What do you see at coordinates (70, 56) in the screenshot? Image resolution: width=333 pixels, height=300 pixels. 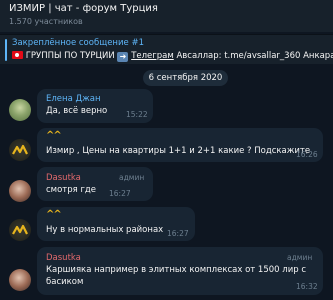 I see `pinned-text-groups: ГРУППЫ ПО ТУРЦИИ` at bounding box center [70, 56].